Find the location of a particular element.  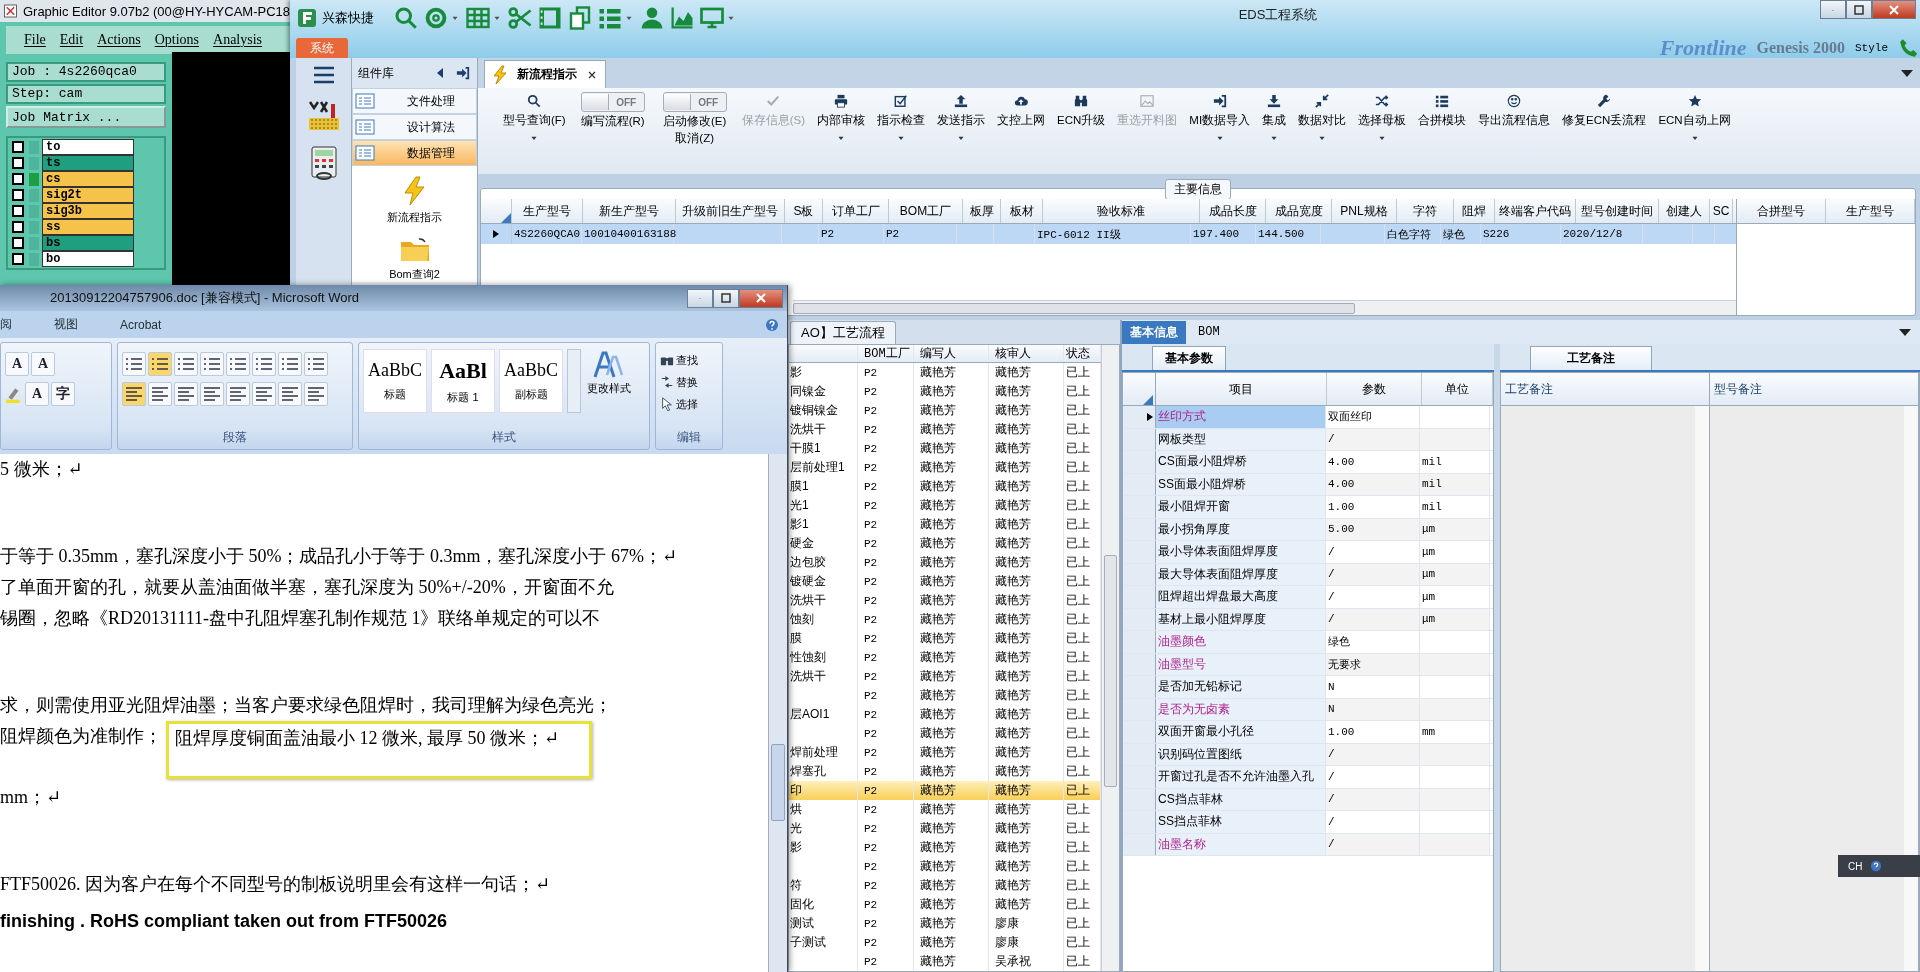

column-header: 创建人 is located at coordinates (1684, 211).